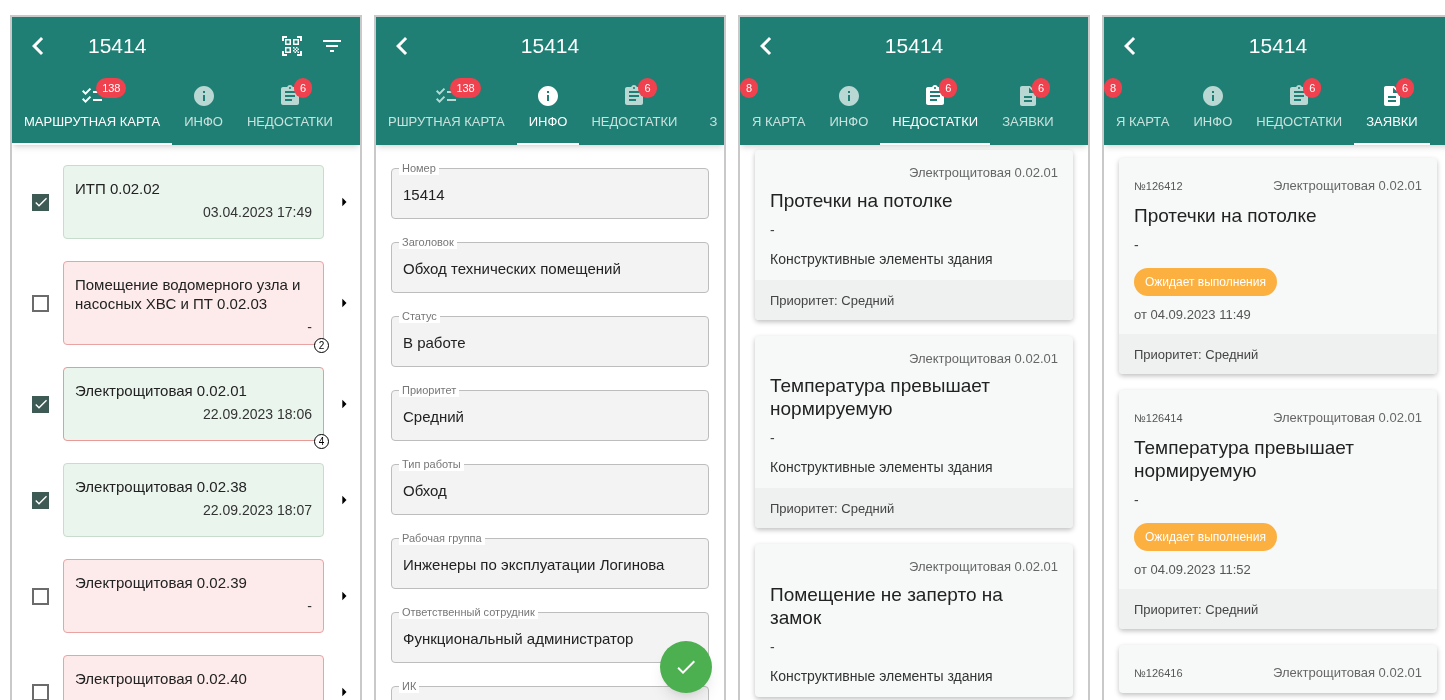 Image resolution: width=1445 pixels, height=700 pixels. I want to click on point-title: Электрощитовая 0.02.01, so click(161, 390).